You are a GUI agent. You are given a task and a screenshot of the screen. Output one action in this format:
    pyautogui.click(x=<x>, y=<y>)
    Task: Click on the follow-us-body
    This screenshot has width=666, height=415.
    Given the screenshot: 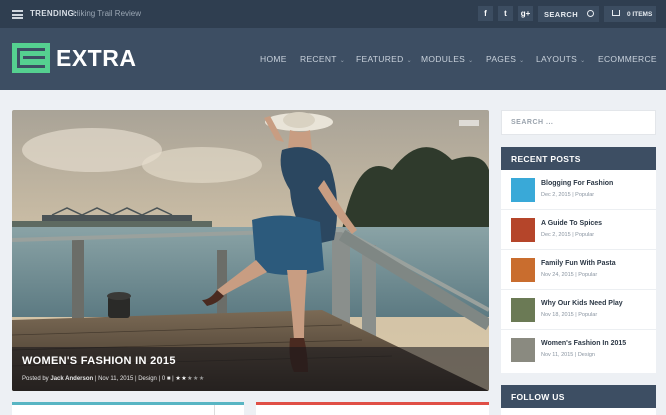 What is the action you would take?
    pyautogui.click(x=578, y=411)
    